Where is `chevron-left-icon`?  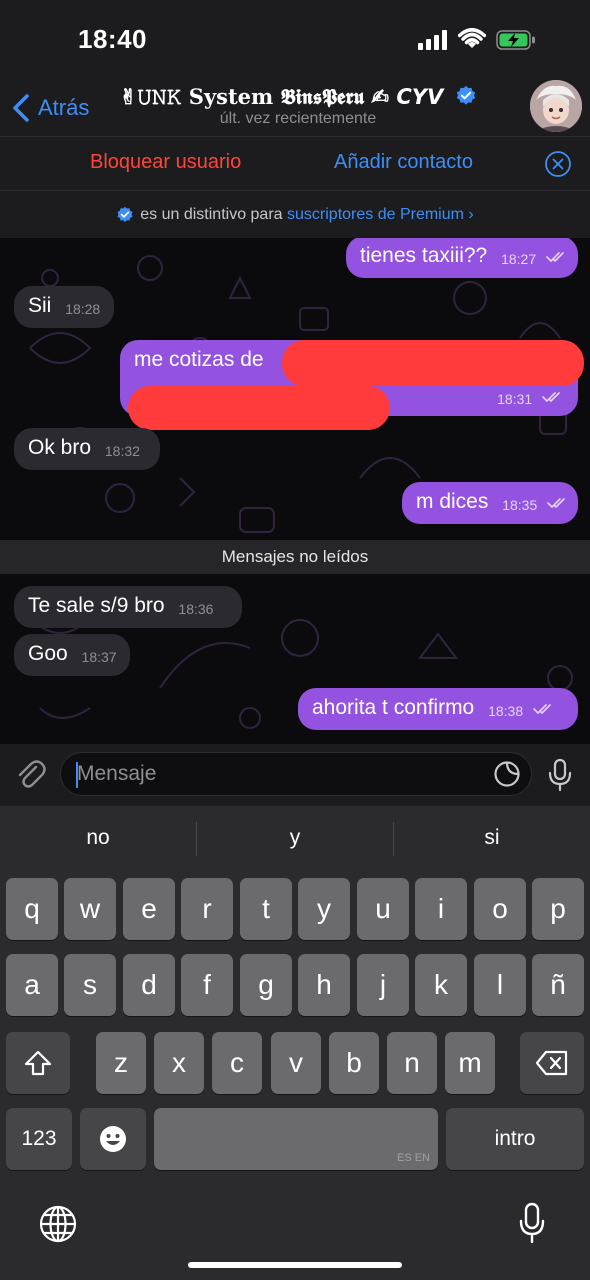
chevron-left-icon is located at coordinates (21, 108).